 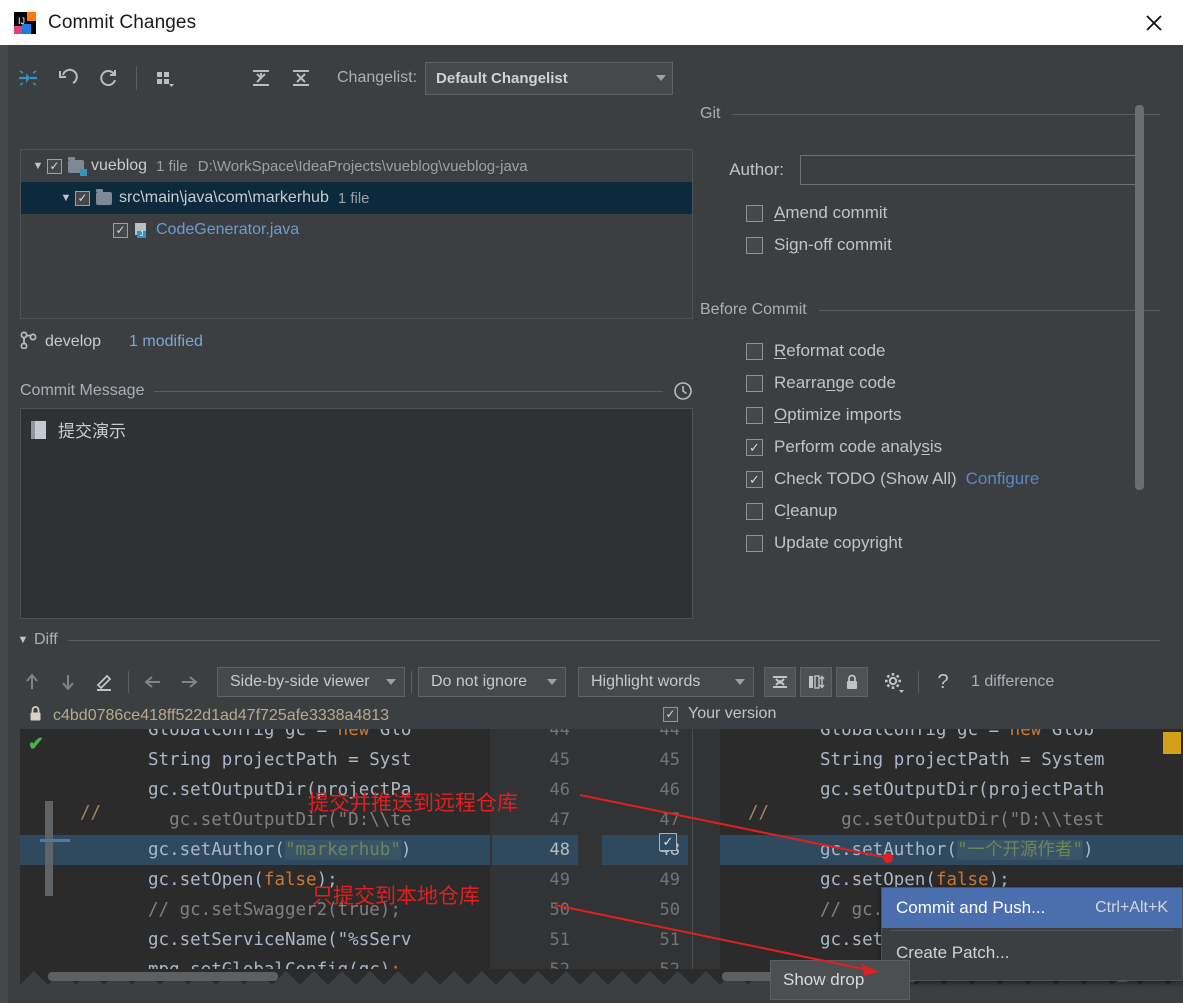 What do you see at coordinates (301, 78) in the screenshot?
I see `collapse-all-icon` at bounding box center [301, 78].